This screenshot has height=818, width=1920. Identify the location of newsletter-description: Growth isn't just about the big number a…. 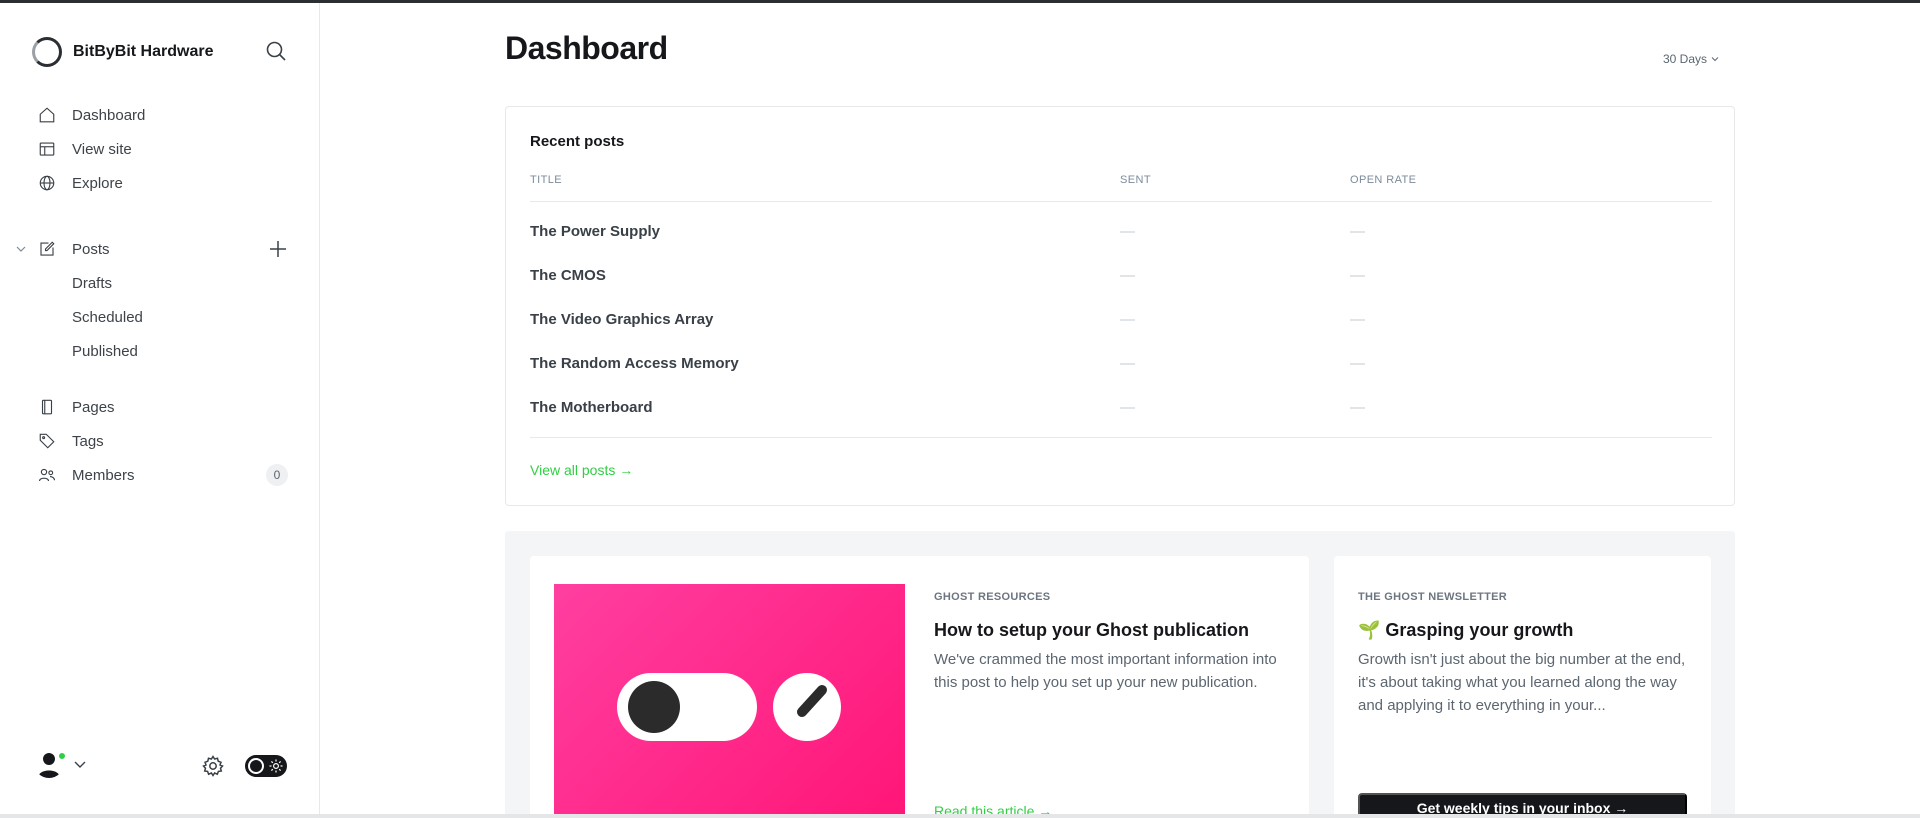
(1522, 682).